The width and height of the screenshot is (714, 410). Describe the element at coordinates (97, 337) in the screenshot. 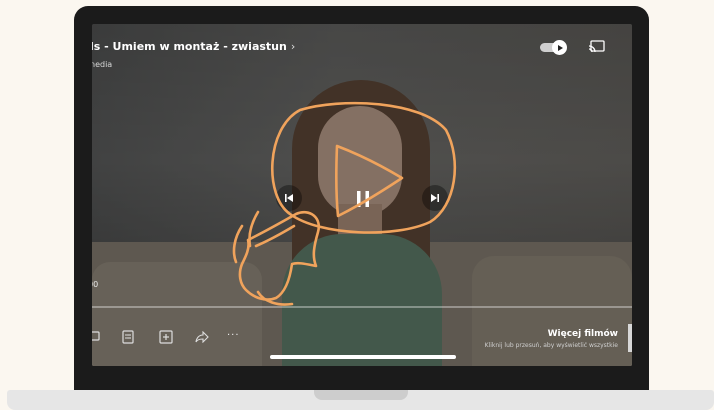

I see `comment-icon` at that location.